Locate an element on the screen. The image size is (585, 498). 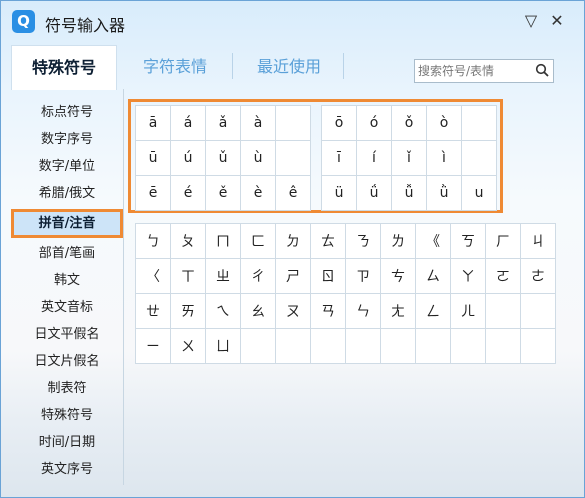
symbol-cell: ㄎ is located at coordinates (468, 241).